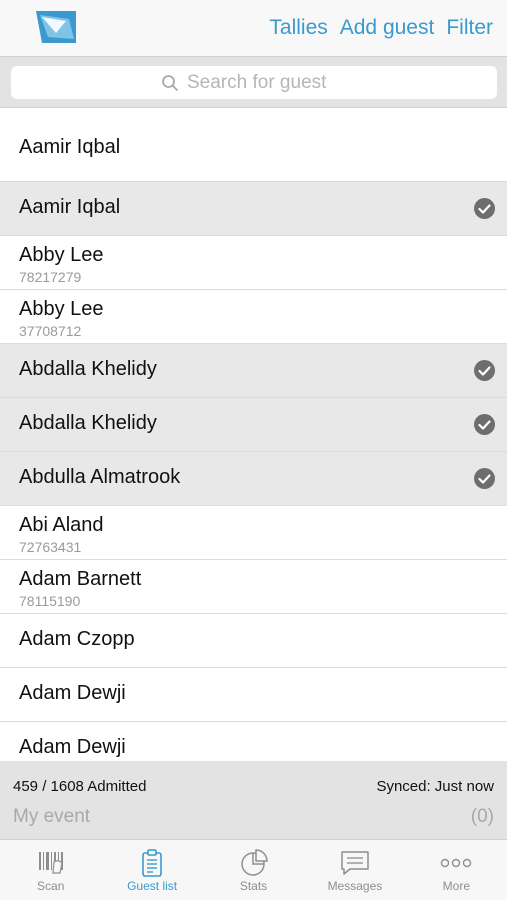  Describe the element at coordinates (267, 82) in the screenshot. I see `search-input` at that location.